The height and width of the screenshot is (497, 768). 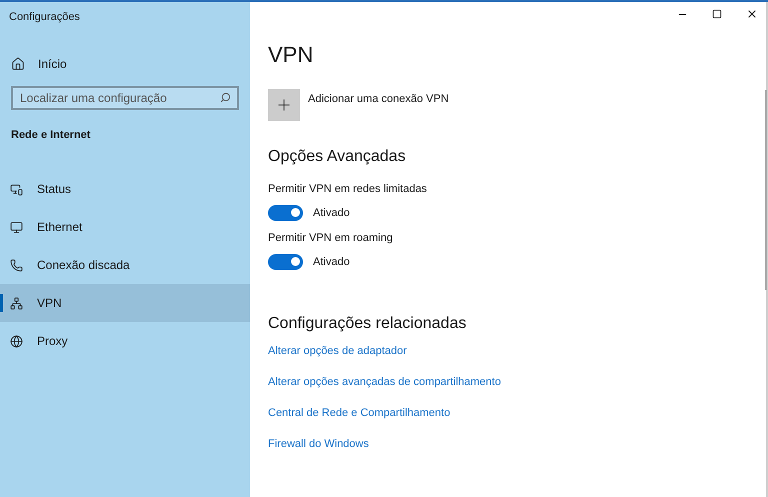 What do you see at coordinates (44, 17) in the screenshot?
I see `window-title: Configurações` at bounding box center [44, 17].